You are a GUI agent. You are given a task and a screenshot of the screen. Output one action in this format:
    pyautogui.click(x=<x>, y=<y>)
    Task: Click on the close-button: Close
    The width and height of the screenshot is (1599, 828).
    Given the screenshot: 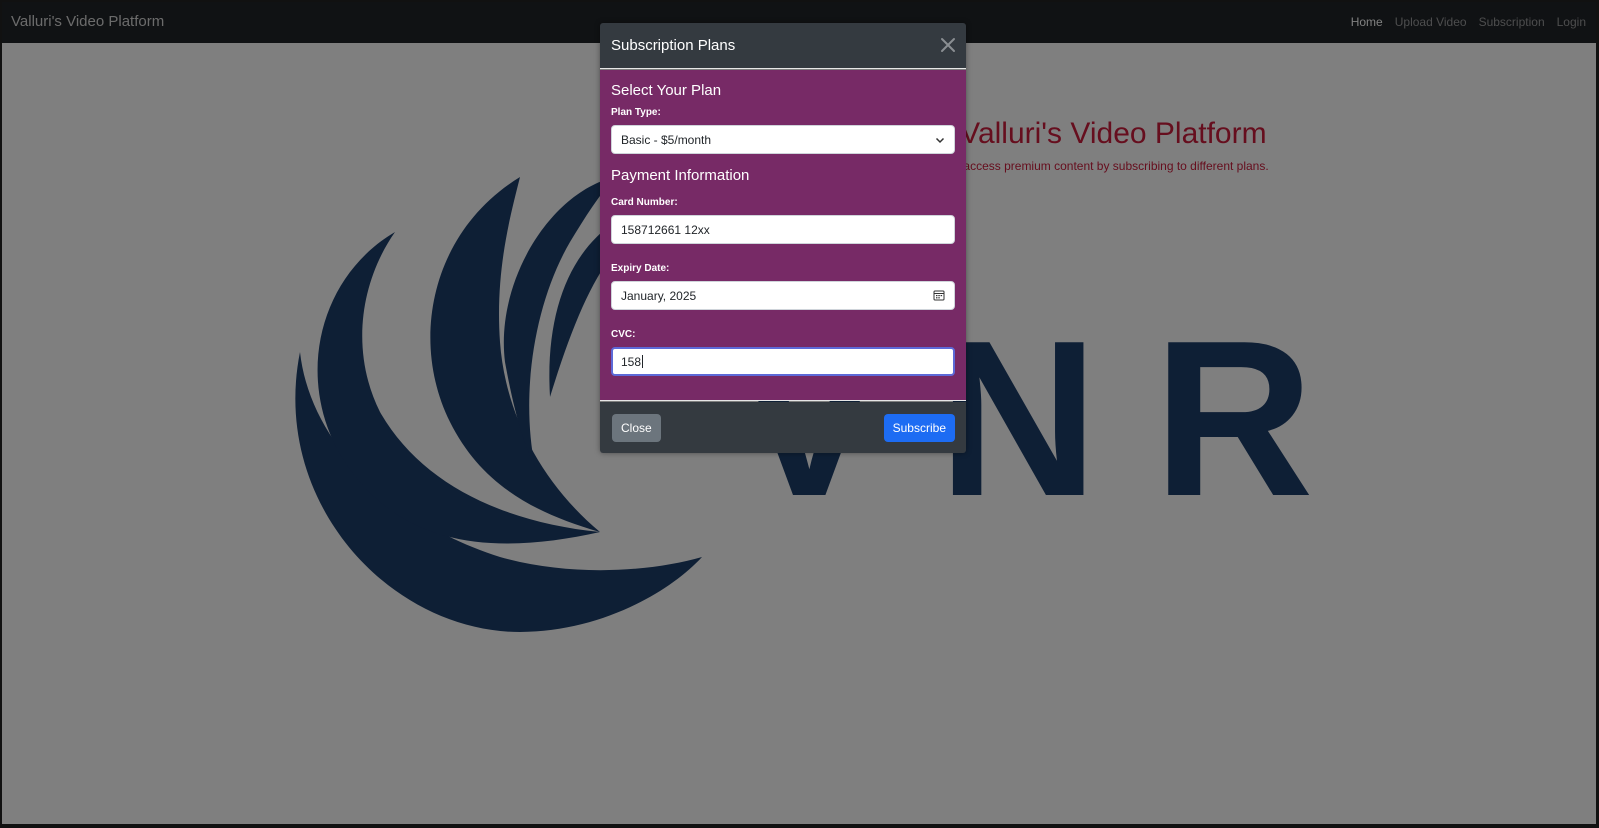 What is the action you would take?
    pyautogui.click(x=636, y=428)
    